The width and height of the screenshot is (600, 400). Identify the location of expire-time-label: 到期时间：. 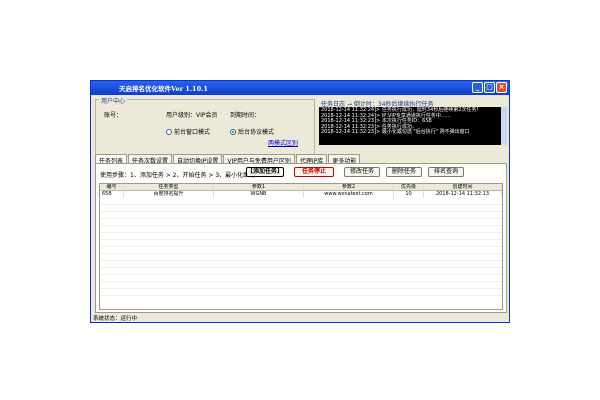
(245, 115).